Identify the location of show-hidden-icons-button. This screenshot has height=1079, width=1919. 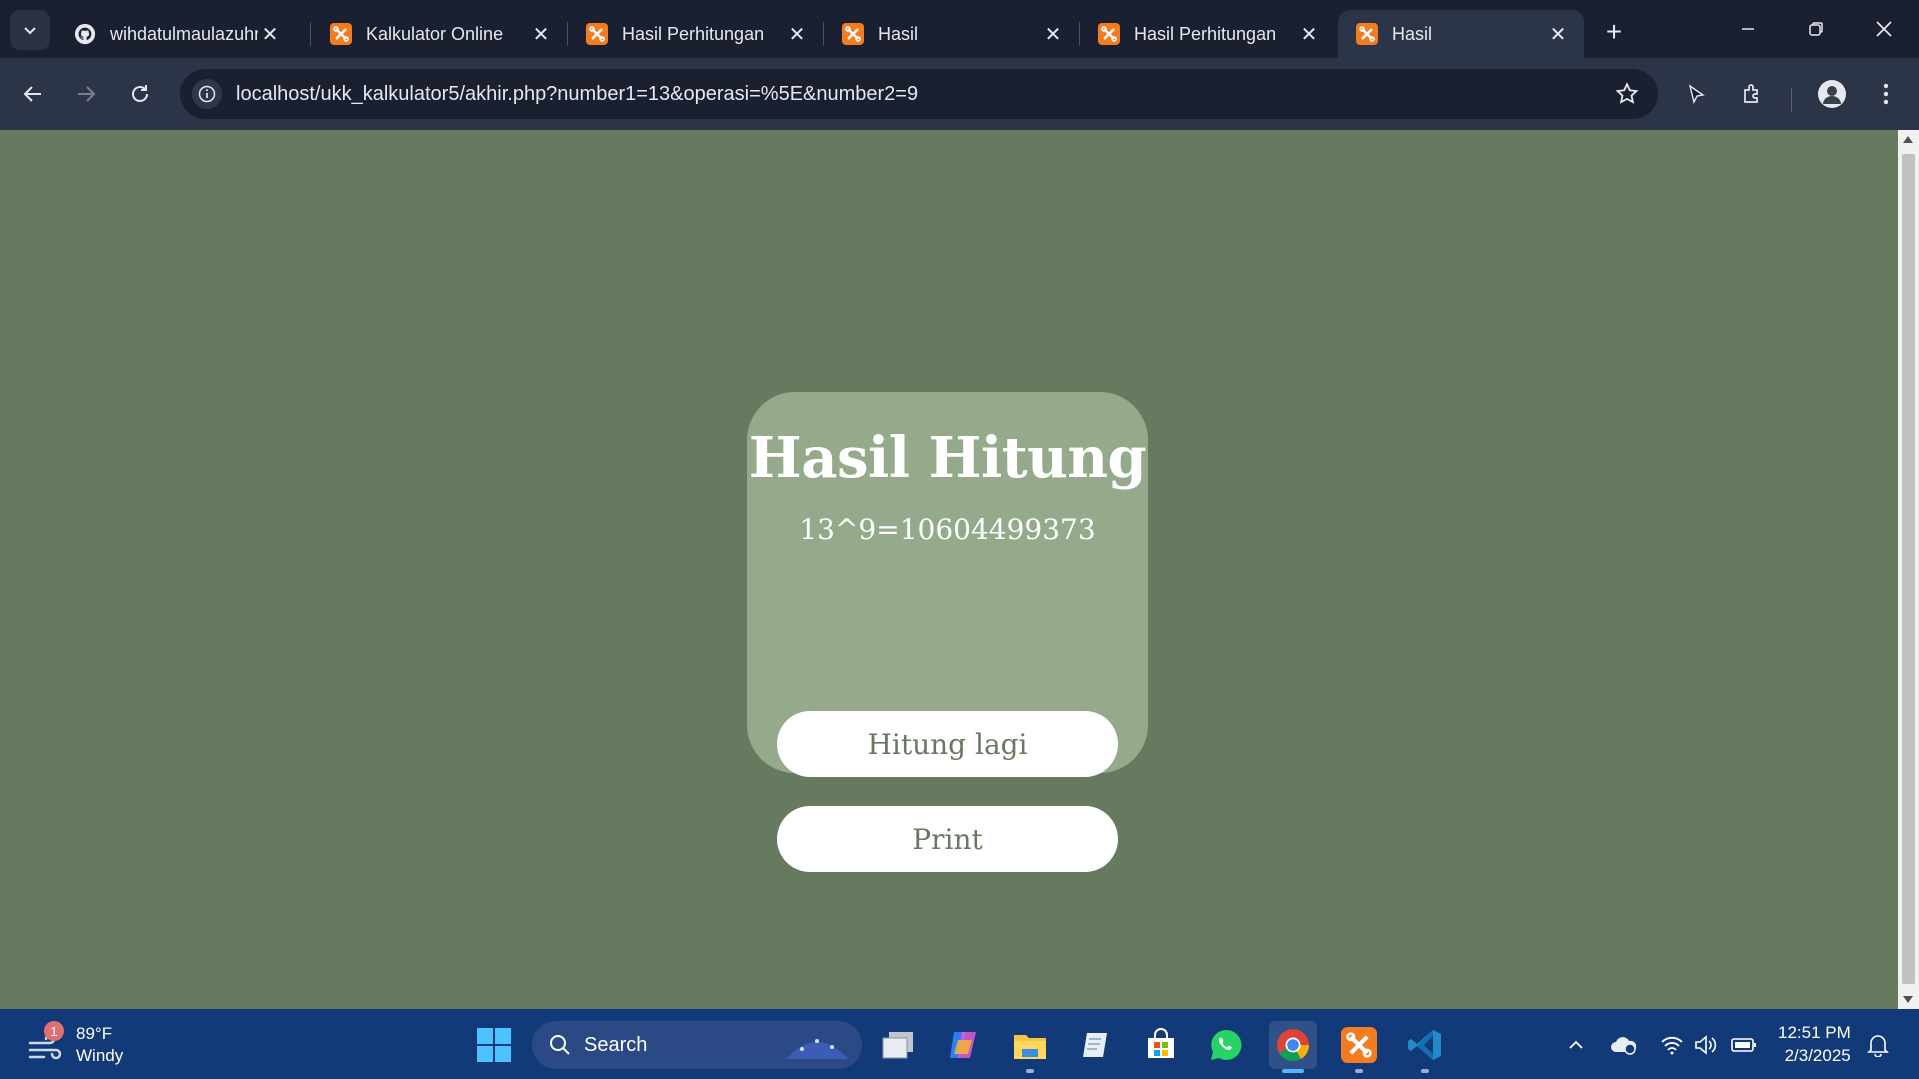
(1576, 1045).